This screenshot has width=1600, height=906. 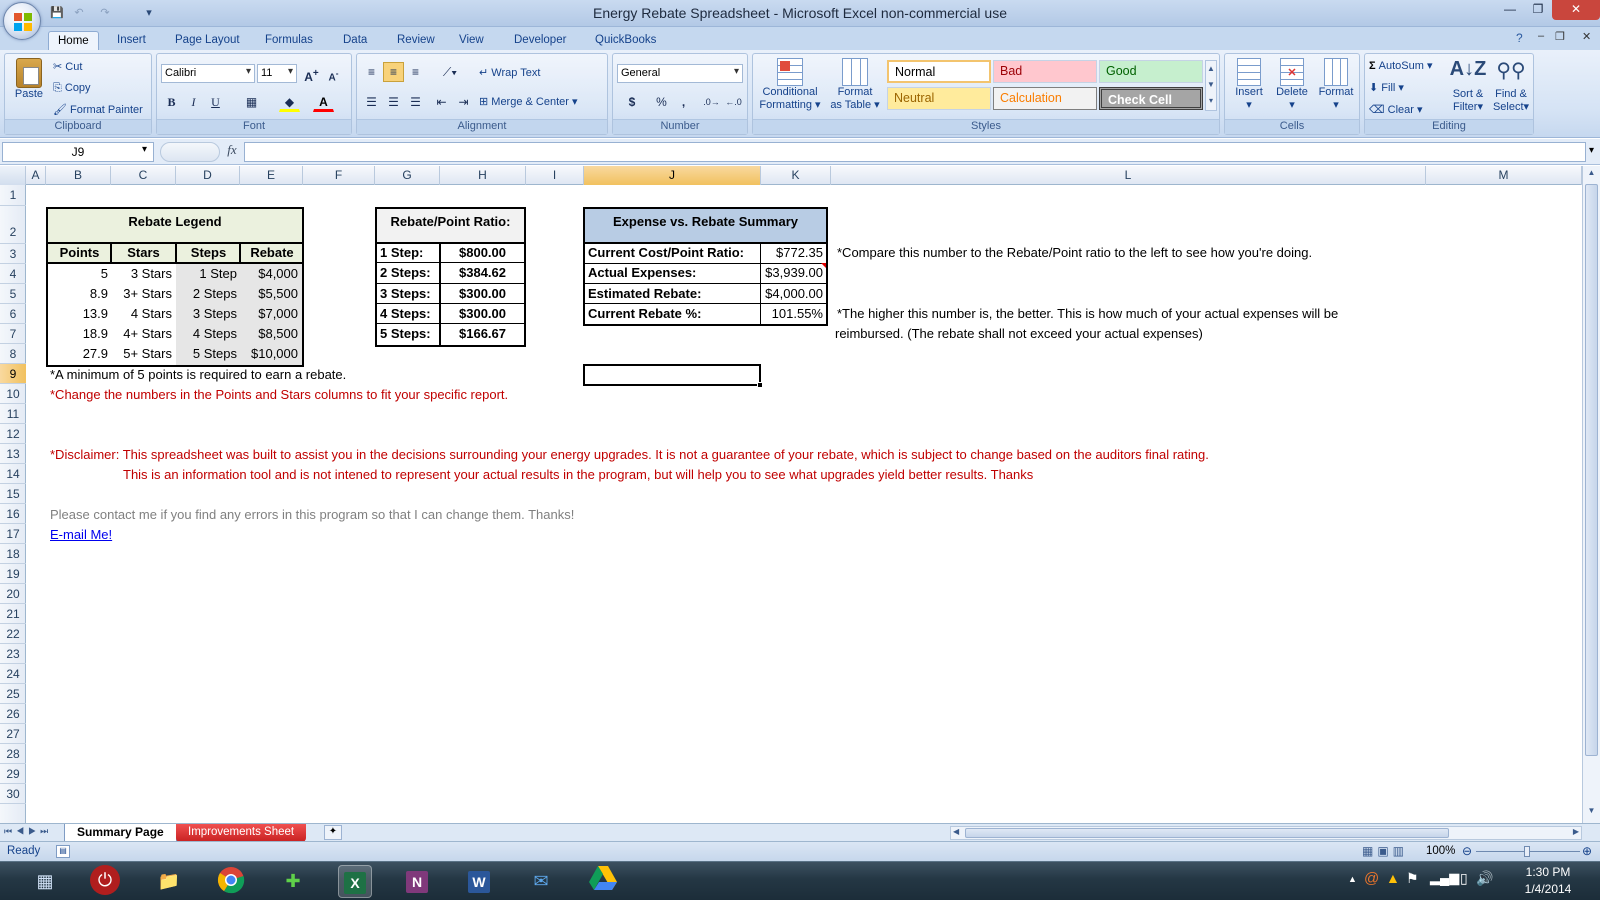 I want to click on office-button, so click(x=22, y=21).